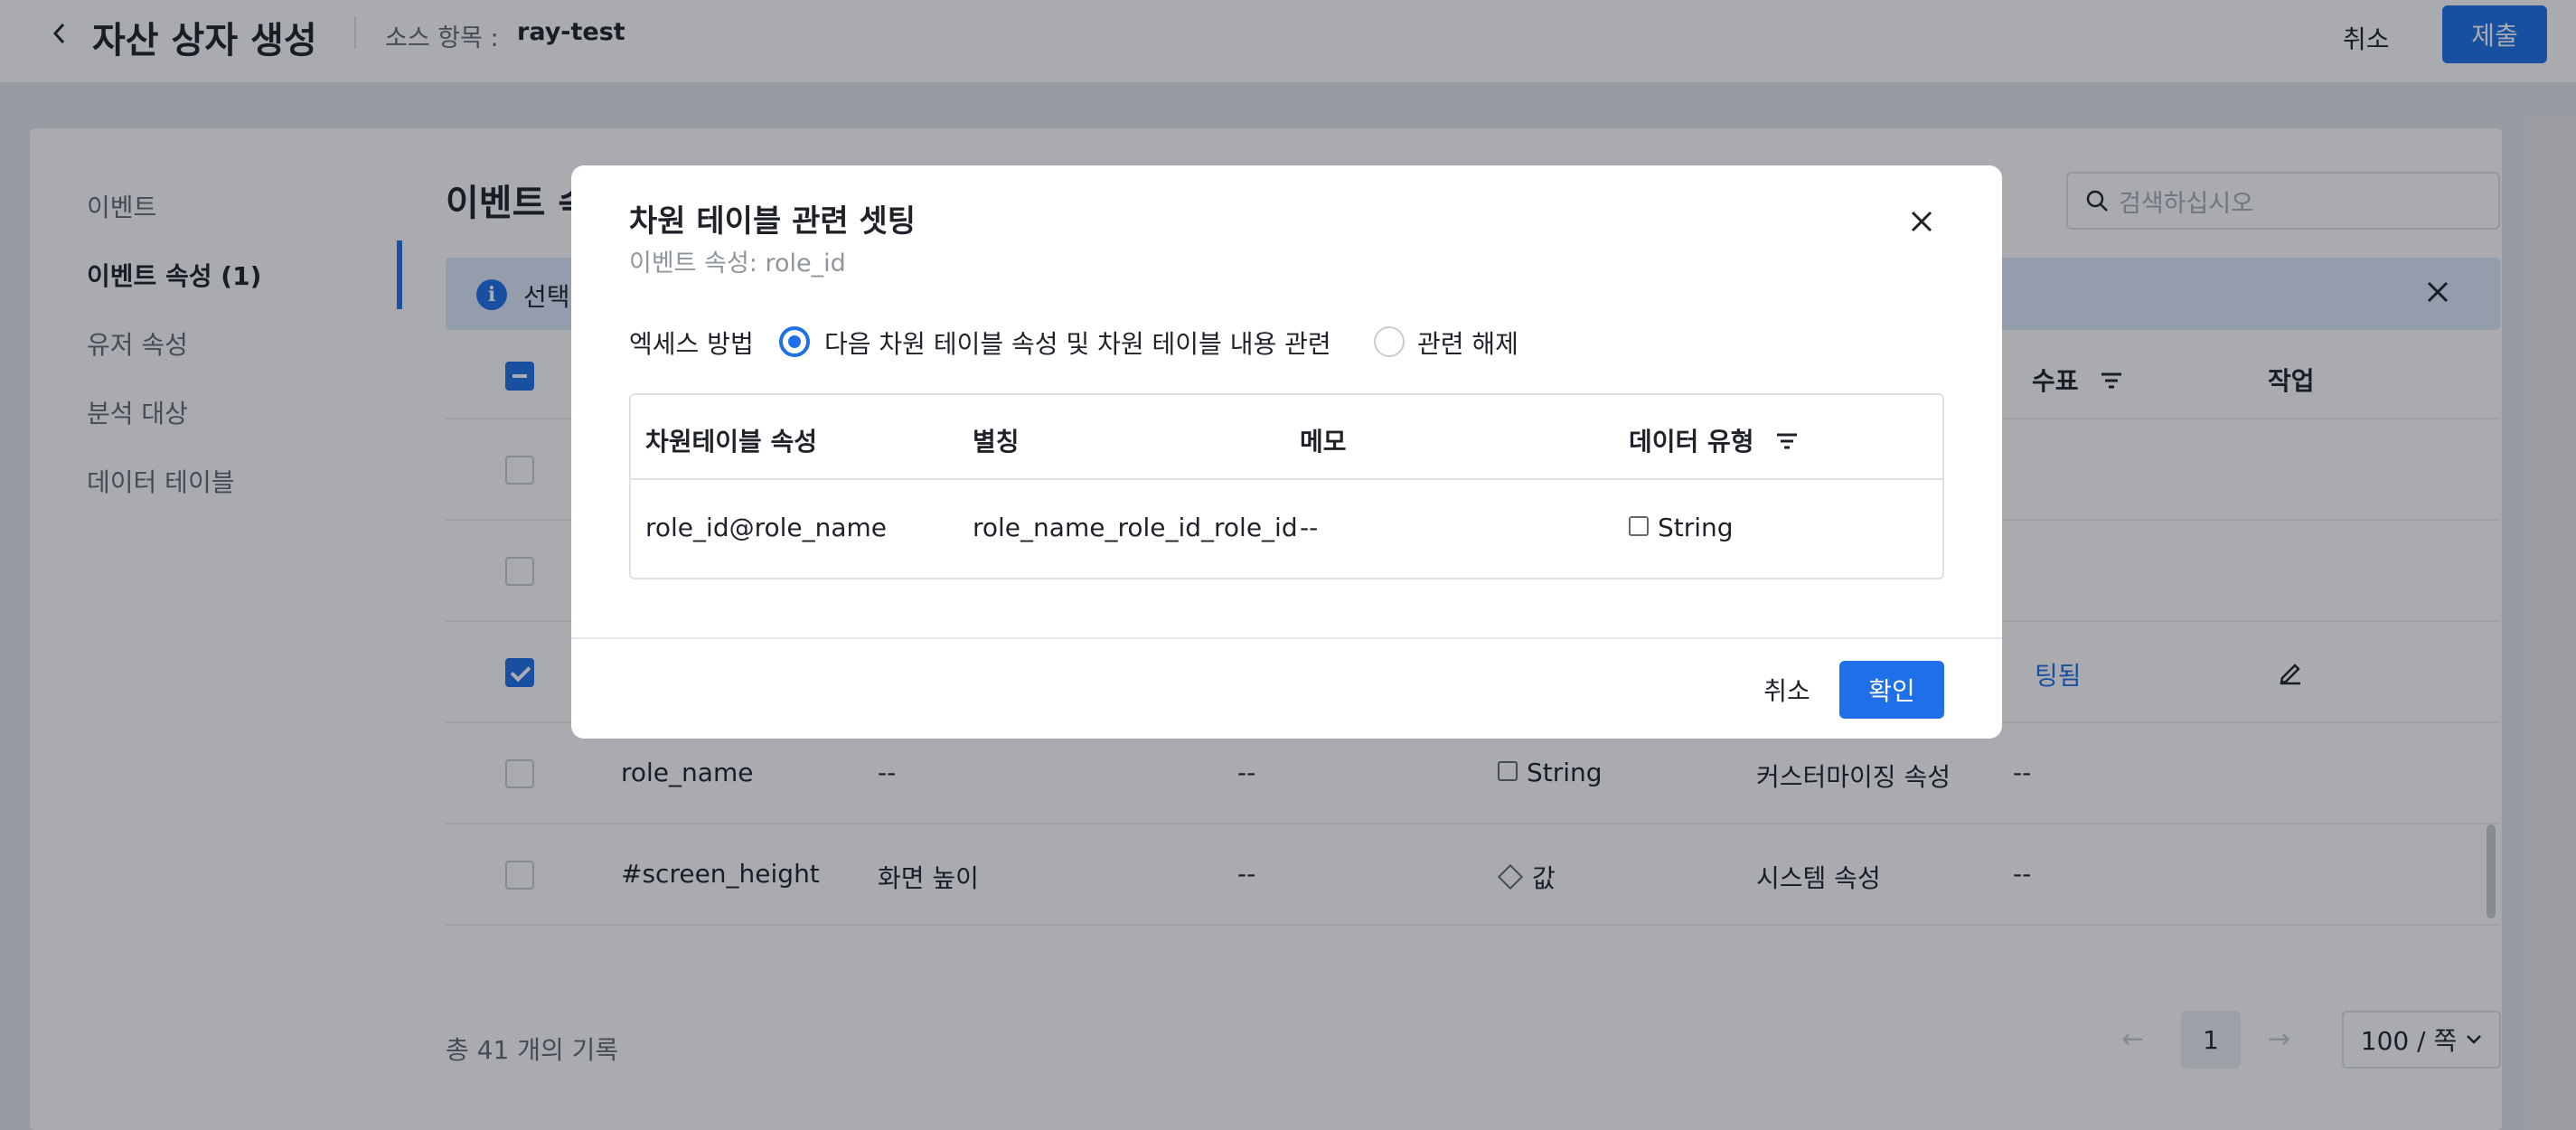  What do you see at coordinates (737, 264) in the screenshot?
I see `modal-subtitle: 이벤트 속성: role_id` at bounding box center [737, 264].